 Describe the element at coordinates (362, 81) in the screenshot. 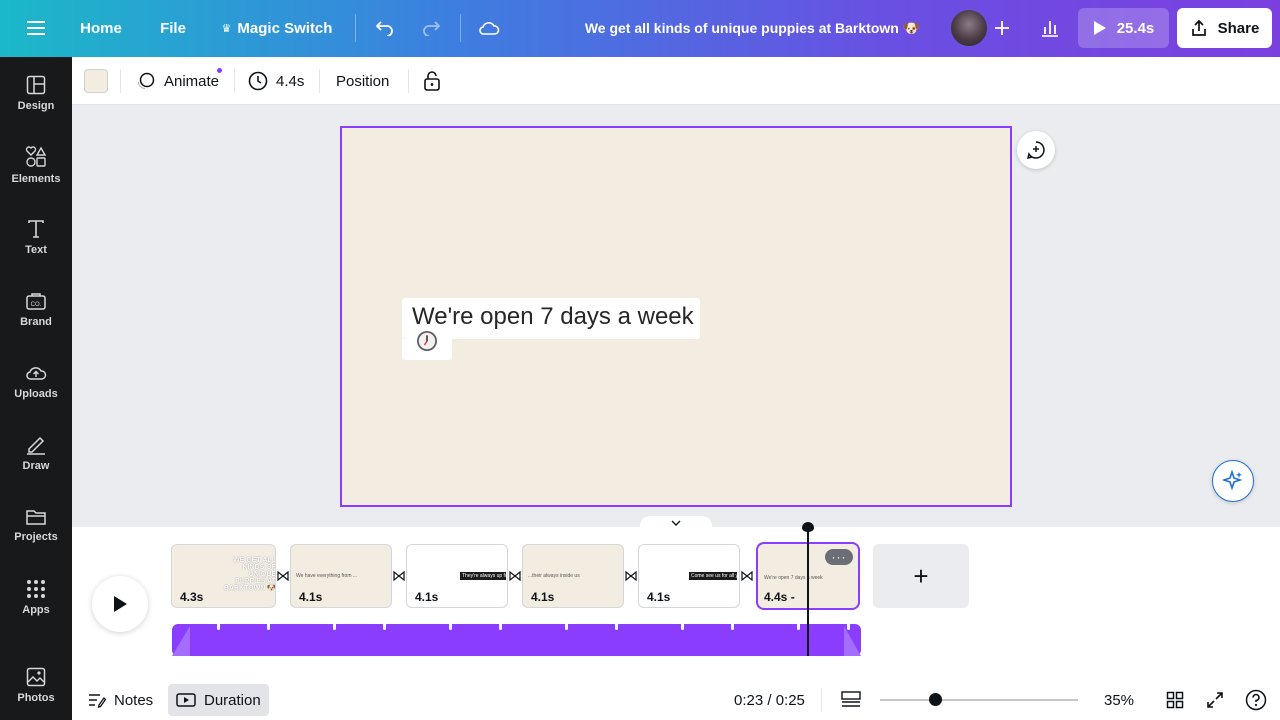

I see `position-button: Position` at that location.